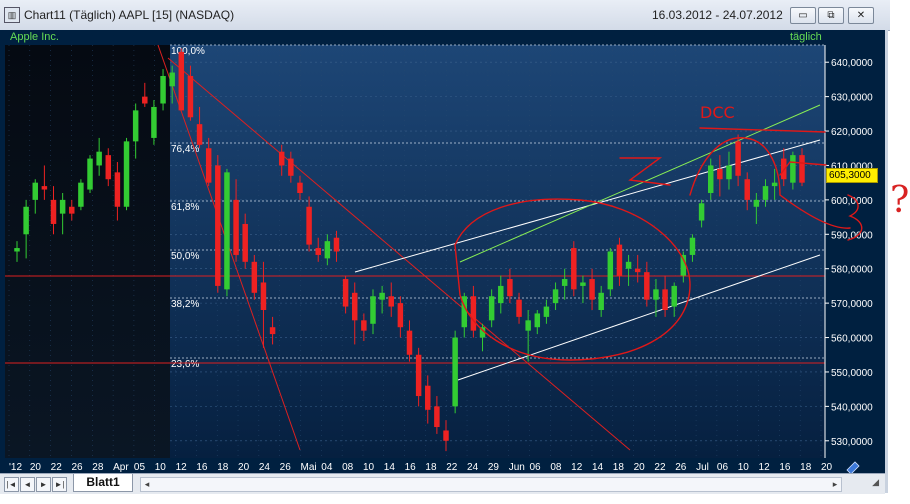 Image resolution: width=910 pixels, height=504 pixels. What do you see at coordinates (852, 63) in the screenshot?
I see `y-tick-label: 640,0000` at bounding box center [852, 63].